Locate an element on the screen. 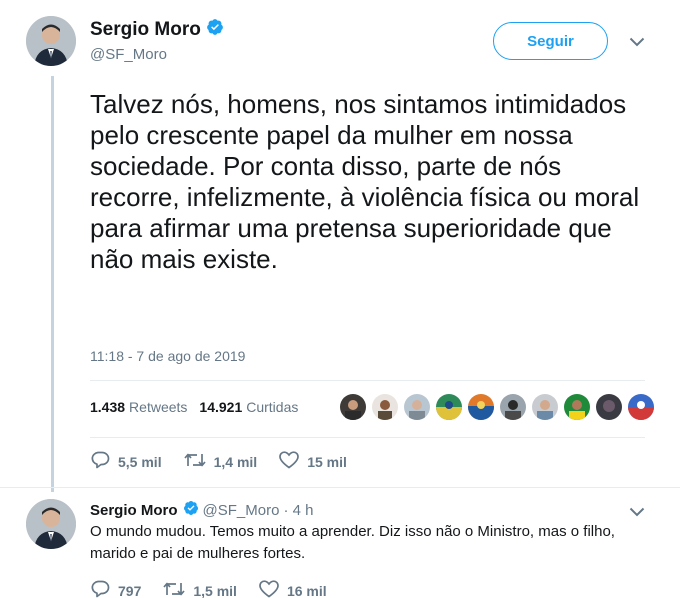 This screenshot has width=680, height=598. reply-author: Sergio Moro @SF_Moro · 4 h is located at coordinates (201, 510).